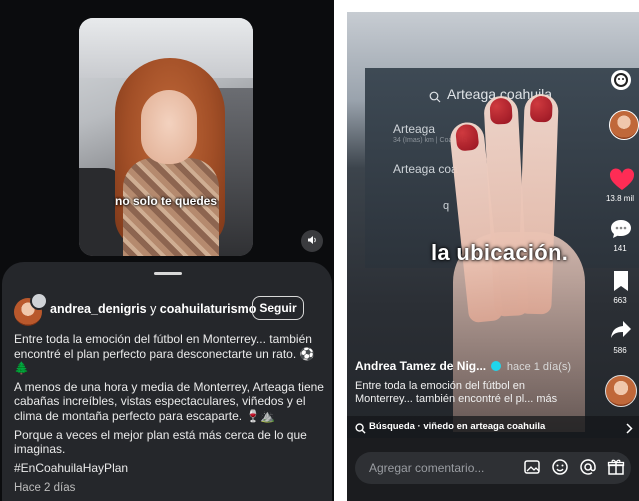 The image size is (639, 501). What do you see at coordinates (98, 309) in the screenshot?
I see `author-link: andrea_denigris` at bounding box center [98, 309].